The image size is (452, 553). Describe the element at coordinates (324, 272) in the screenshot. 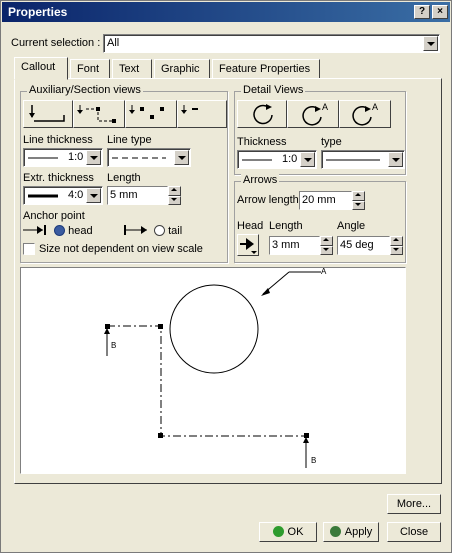

I see `preview-label-a: A` at that location.